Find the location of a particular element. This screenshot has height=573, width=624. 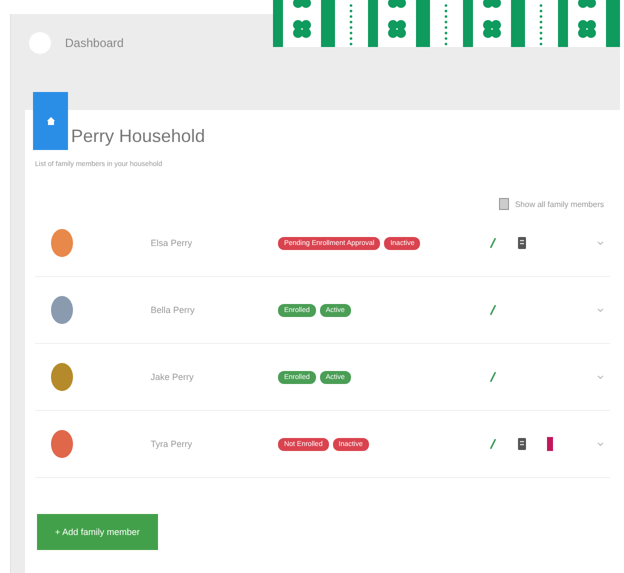

checkbox is located at coordinates (504, 204).